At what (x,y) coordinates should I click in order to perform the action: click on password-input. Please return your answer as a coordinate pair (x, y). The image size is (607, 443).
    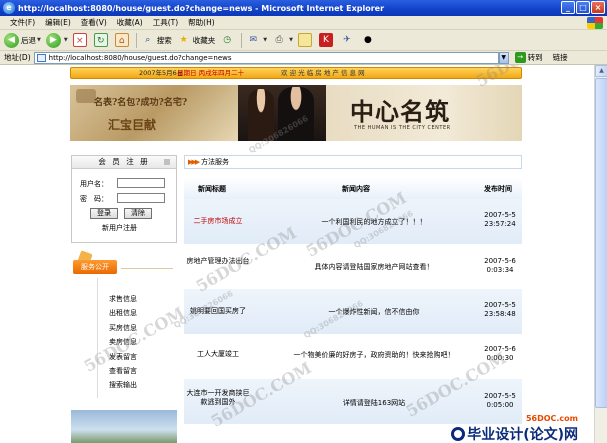
    Looking at the image, I should click on (141, 198).